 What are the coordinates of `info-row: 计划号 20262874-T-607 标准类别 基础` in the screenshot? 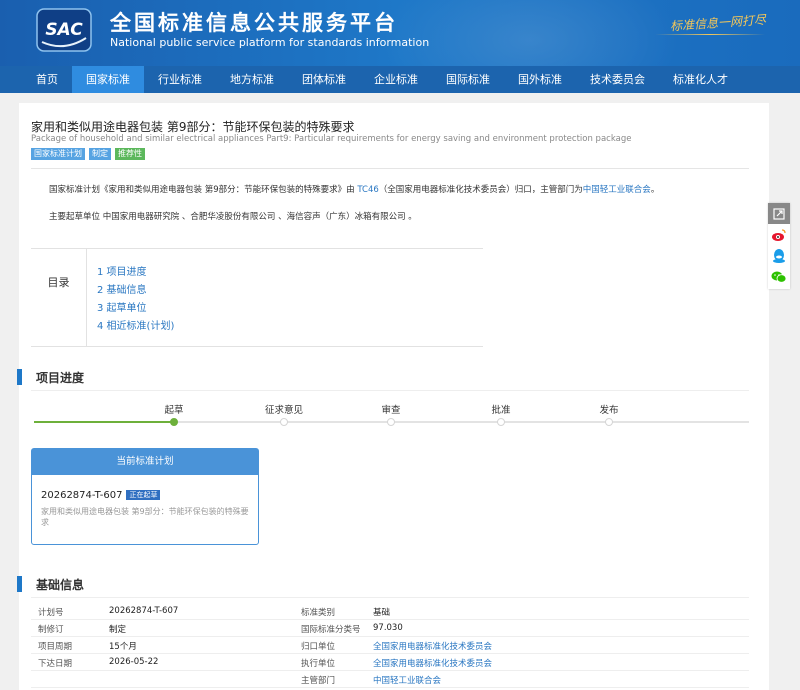 It's located at (390, 611).